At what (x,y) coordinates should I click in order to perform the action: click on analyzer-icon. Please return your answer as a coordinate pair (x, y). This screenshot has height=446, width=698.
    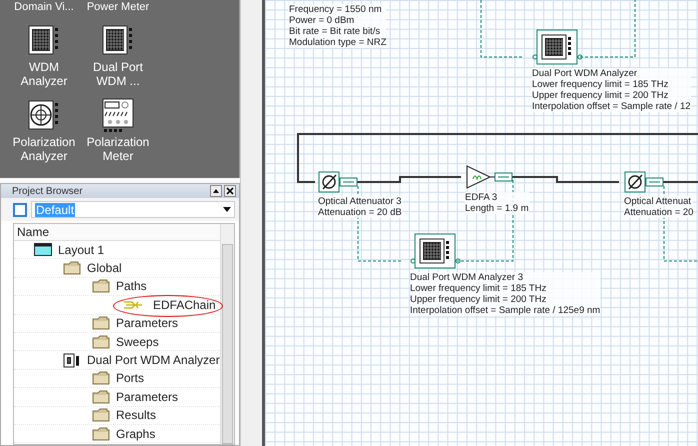
    Looking at the image, I should click on (72, 360).